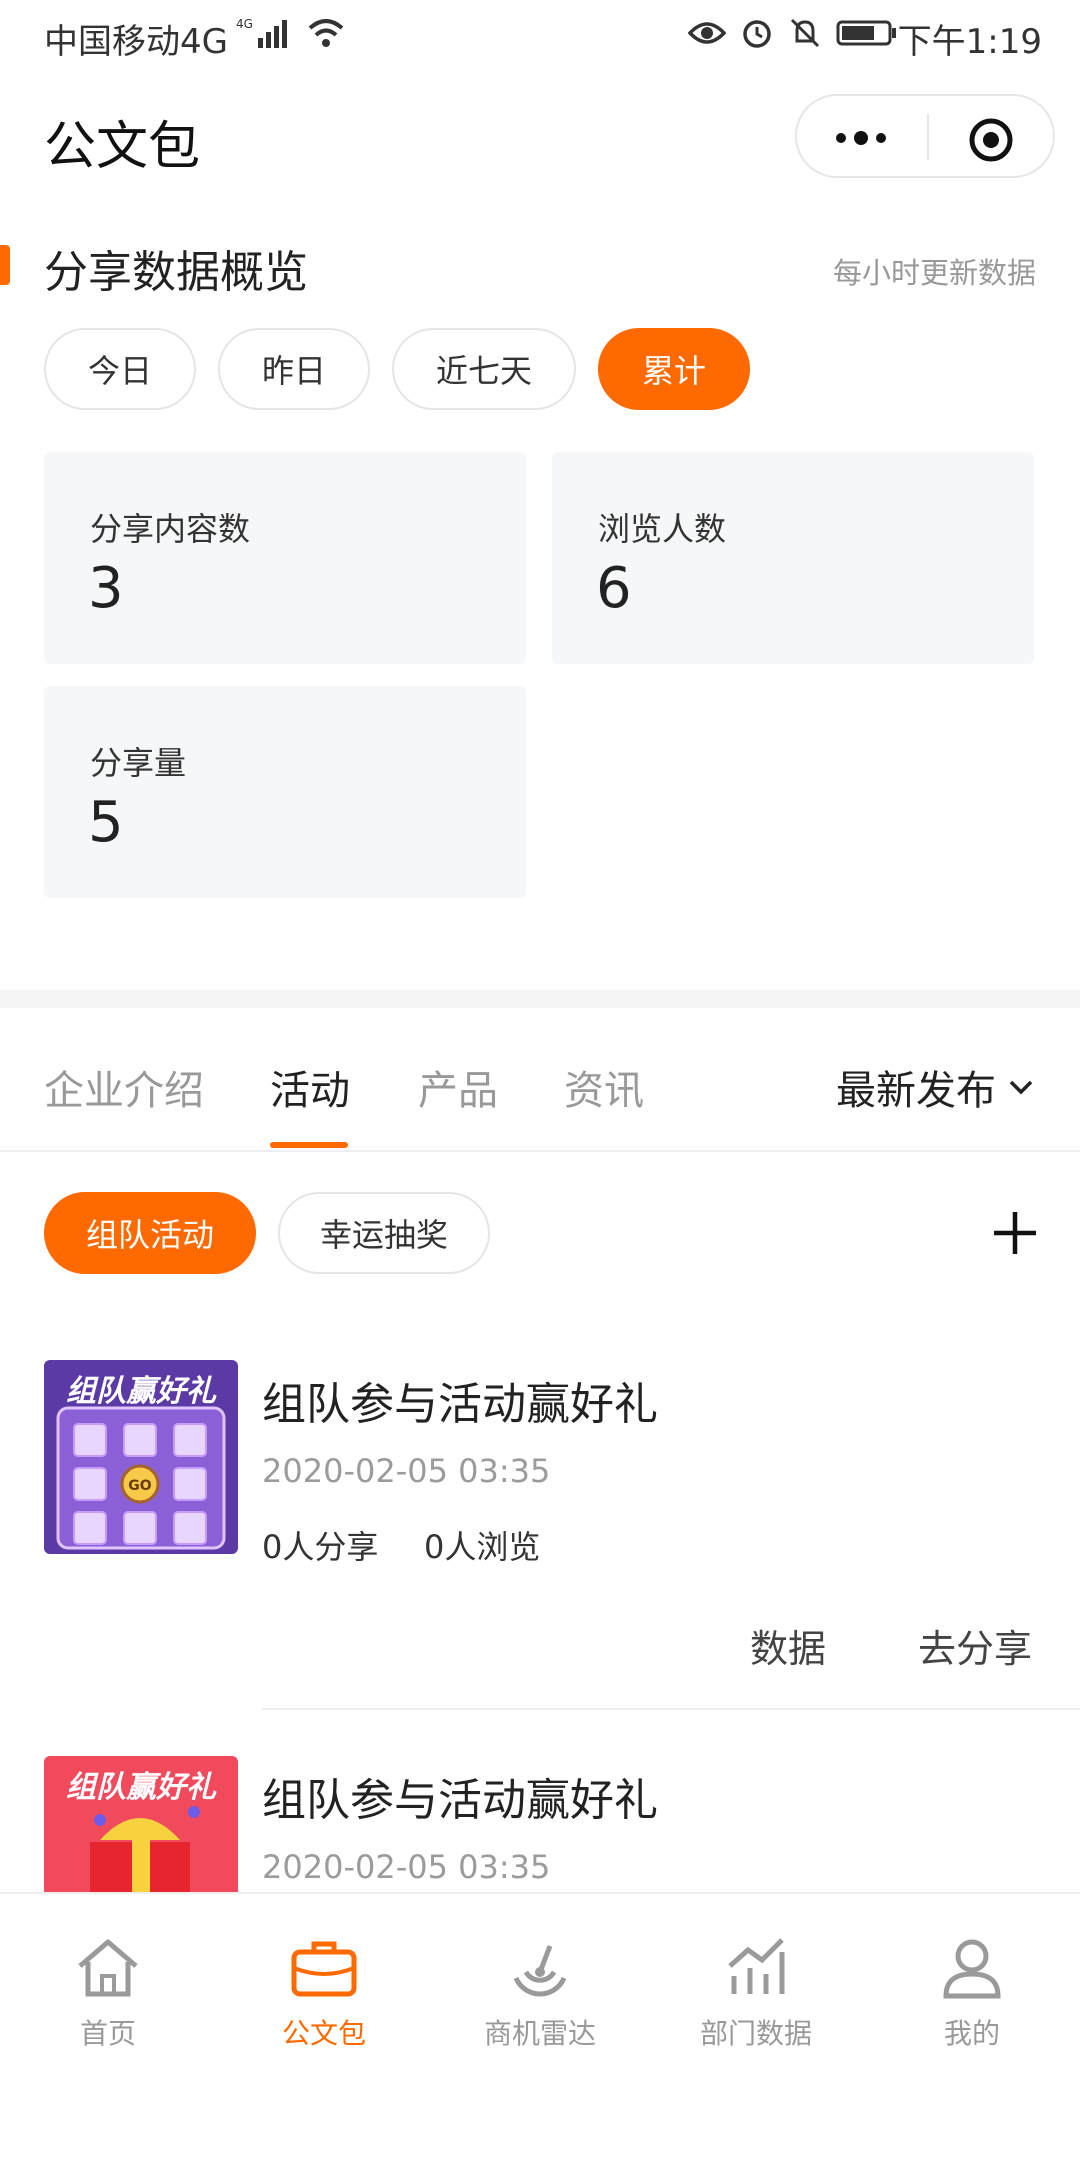 The image size is (1080, 2162). What do you see at coordinates (244, 24) in the screenshot?
I see `svg-text: 4G` at bounding box center [244, 24].